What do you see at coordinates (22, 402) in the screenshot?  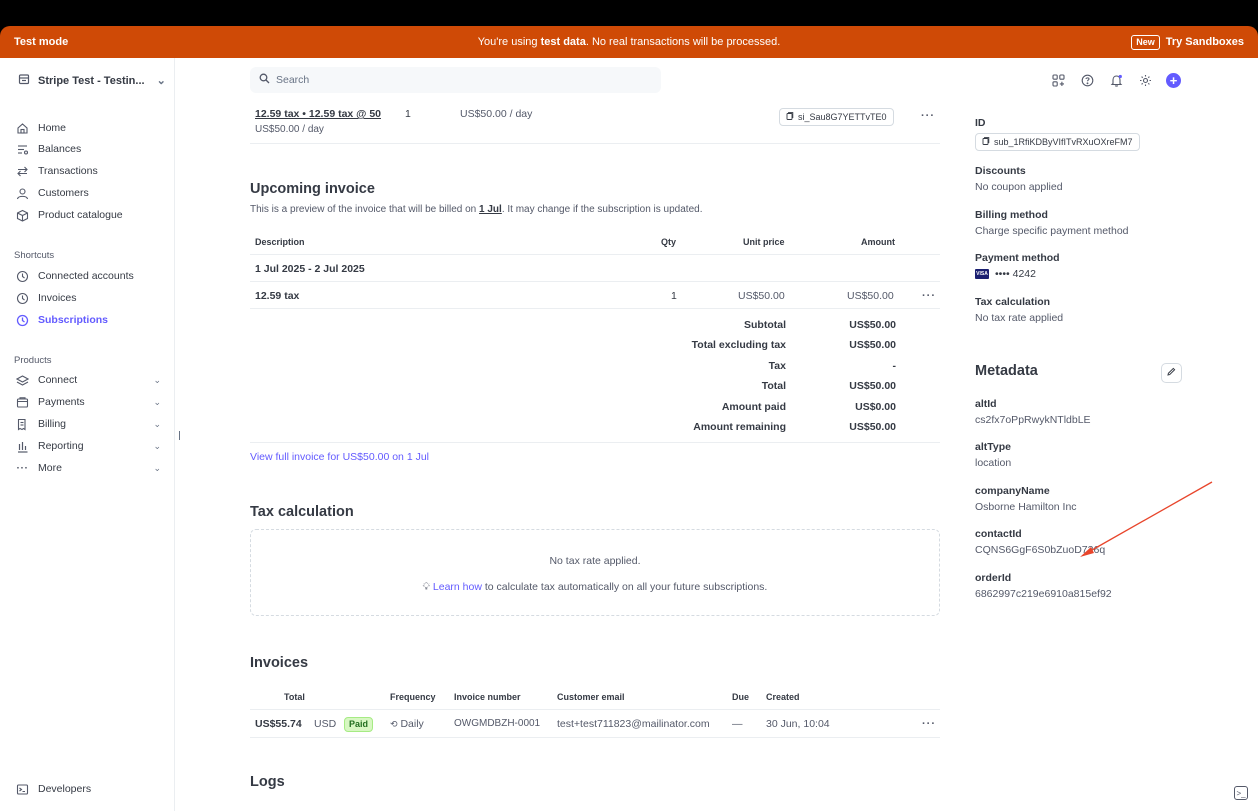 I see `payments-icon` at bounding box center [22, 402].